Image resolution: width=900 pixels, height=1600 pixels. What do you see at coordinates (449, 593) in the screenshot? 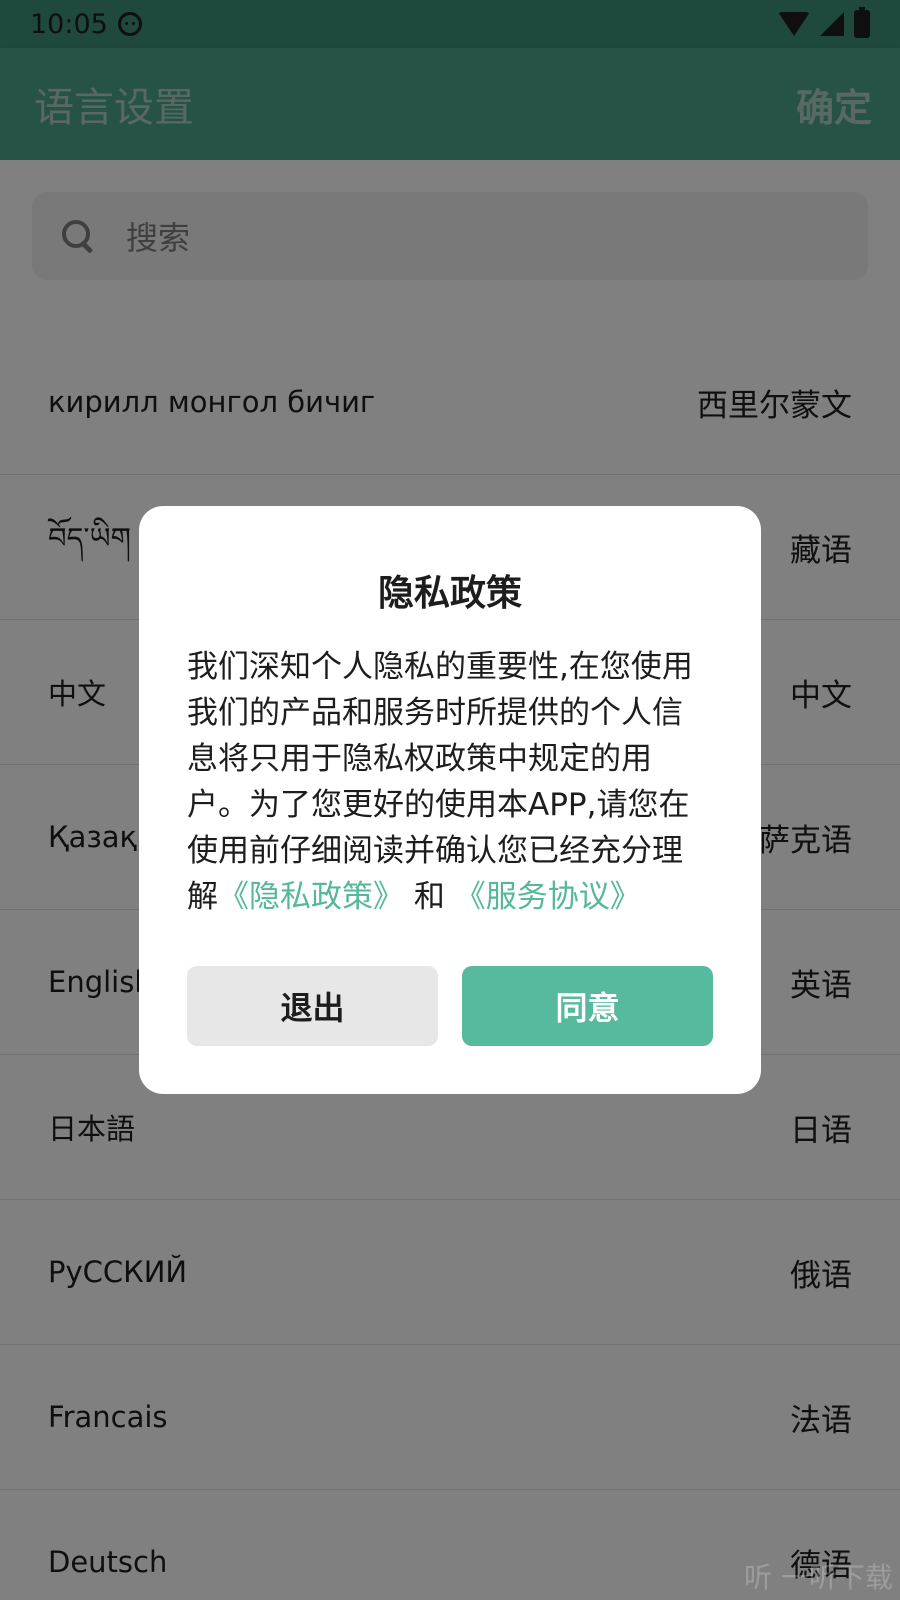
I see `dialog-title: 隐私政策` at bounding box center [449, 593].